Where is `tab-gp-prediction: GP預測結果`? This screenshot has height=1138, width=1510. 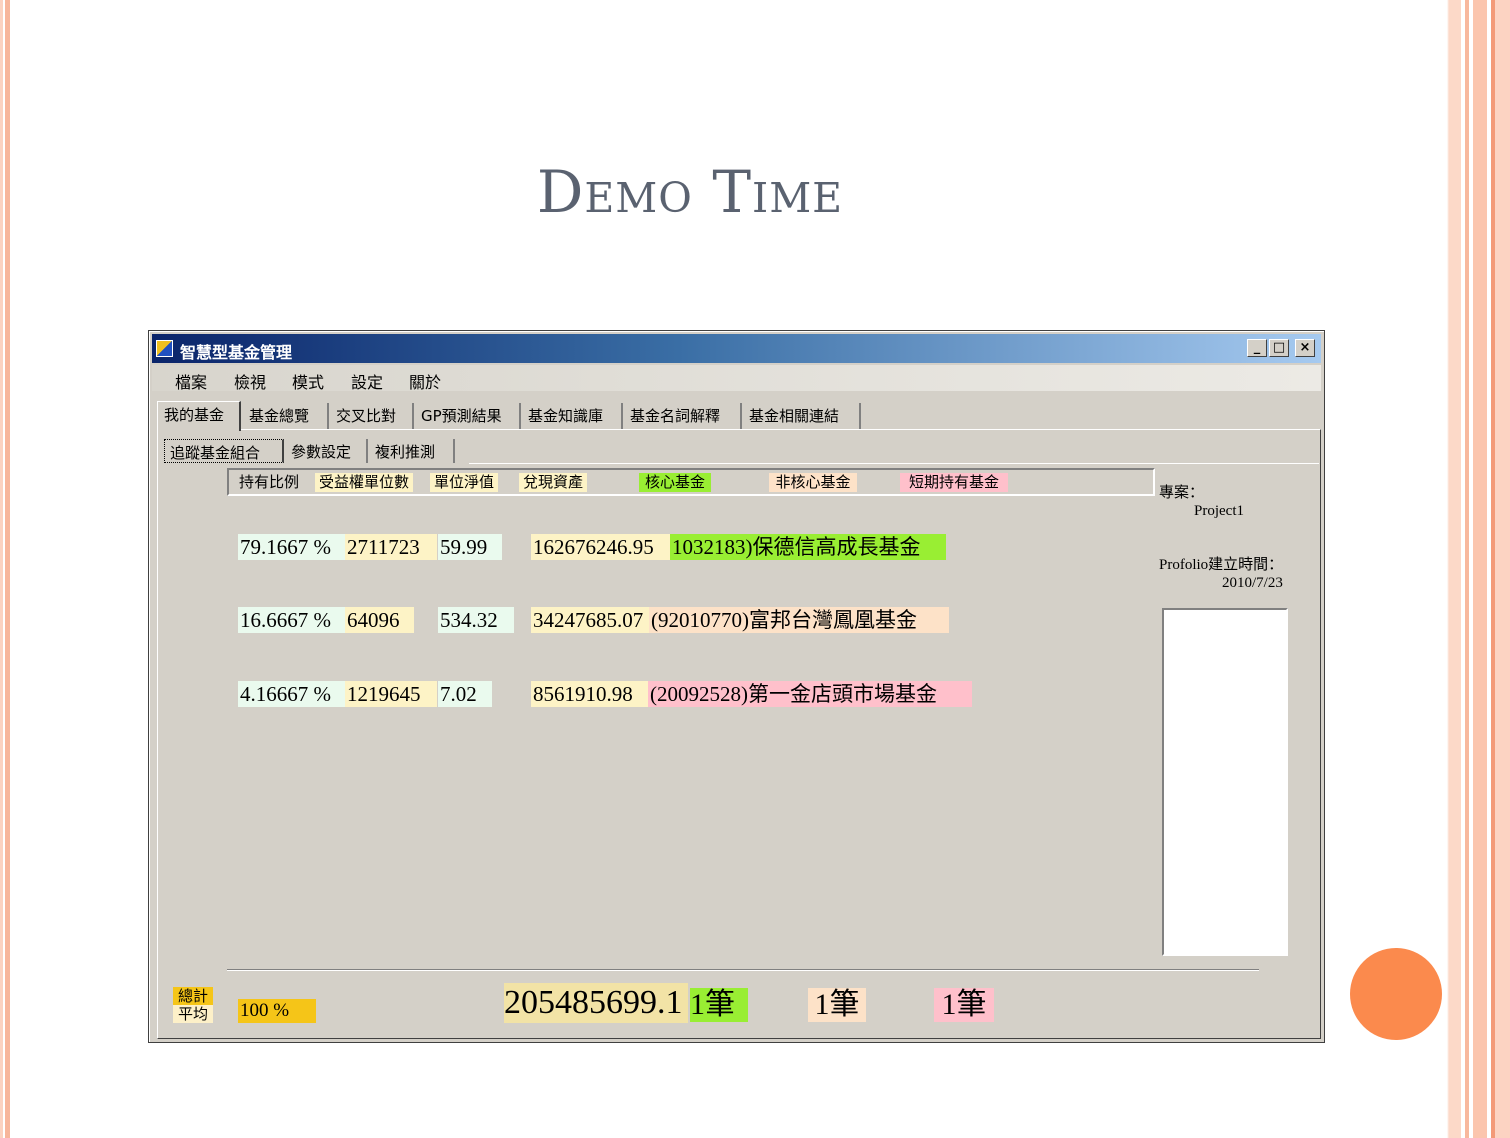 tab-gp-prediction: GP預測結果 is located at coordinates (468, 416).